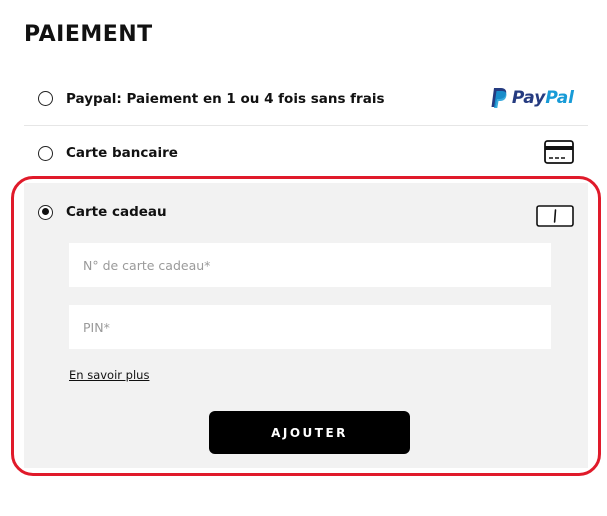 The height and width of the screenshot is (516, 607). Describe the element at coordinates (109, 375) in the screenshot. I see `learn-more-link: En savoir plus` at that location.